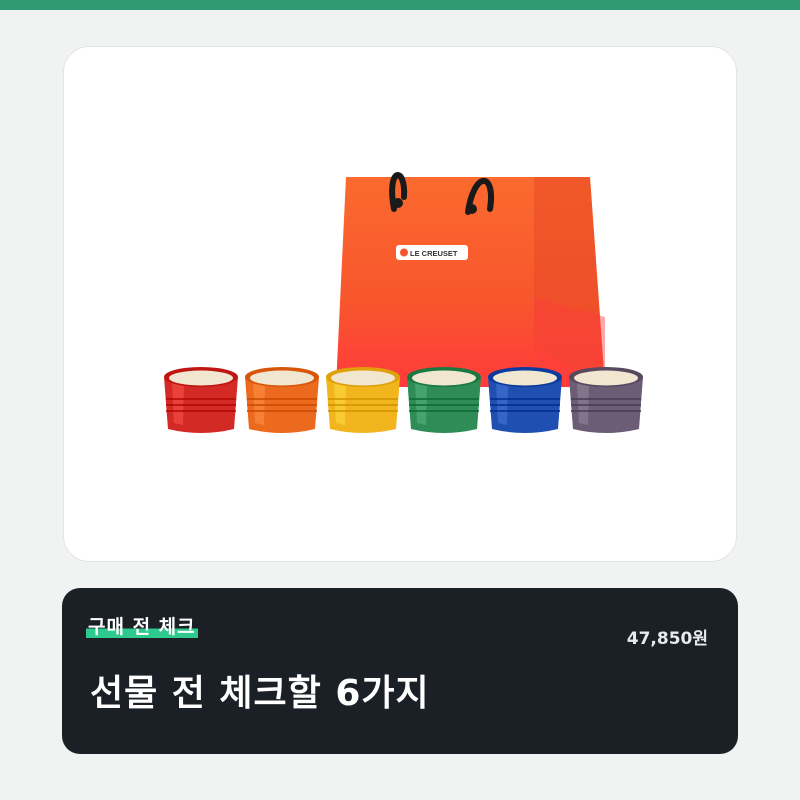 The image size is (800, 800). Describe the element at coordinates (142, 627) in the screenshot. I see `category-tag: 구매 전 체크` at that location.